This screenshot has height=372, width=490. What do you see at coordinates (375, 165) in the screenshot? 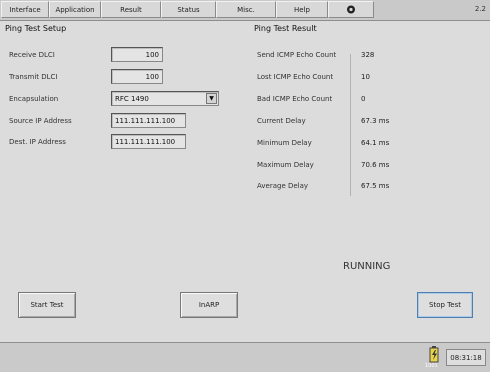
I see `maximum-delay-value: 70.6 ms` at bounding box center [375, 165].